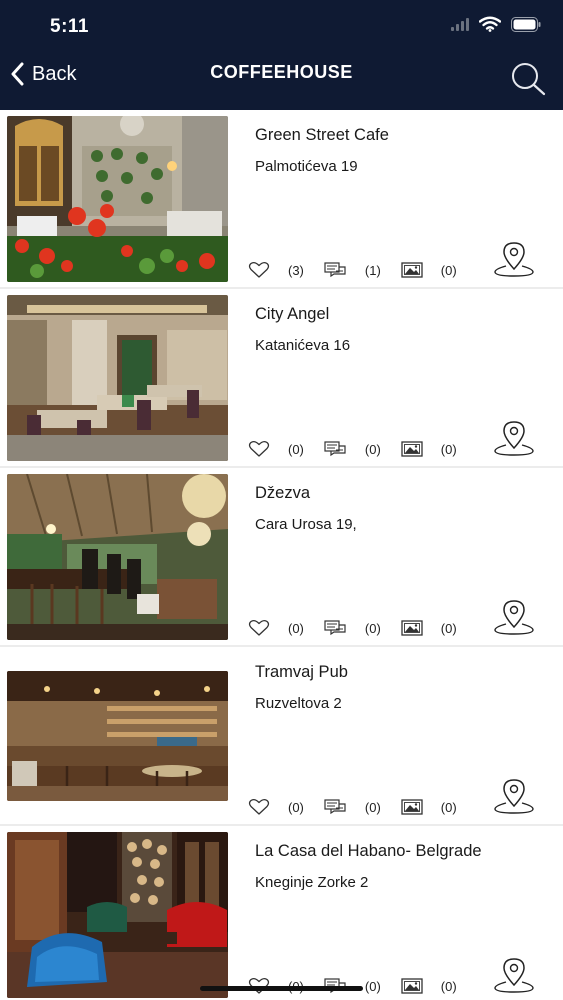 The width and height of the screenshot is (563, 1000). I want to click on home-indicator, so click(281, 988).